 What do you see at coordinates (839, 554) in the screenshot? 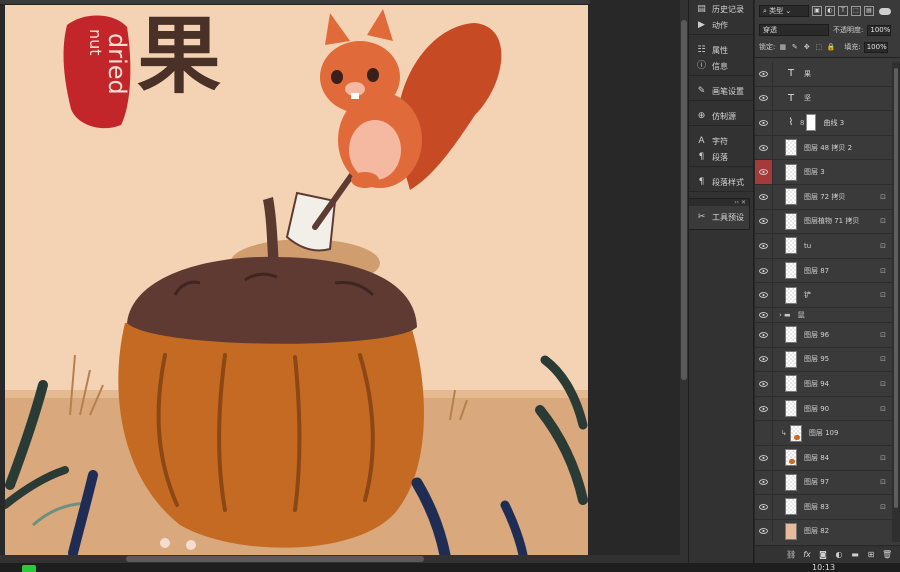
I see `adjustment-icon: ◐` at bounding box center [839, 554].